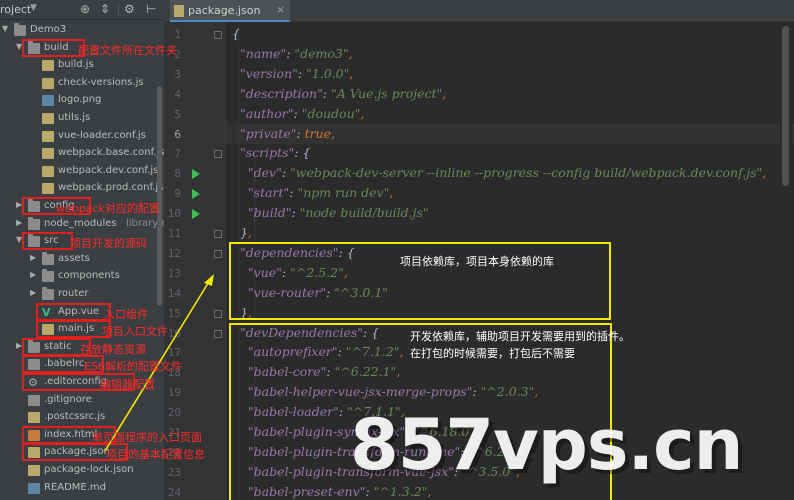 Image resolution: width=794 pixels, height=500 pixels. What do you see at coordinates (48, 29) in the screenshot?
I see `tree-item-label: Demo3` at bounding box center [48, 29].